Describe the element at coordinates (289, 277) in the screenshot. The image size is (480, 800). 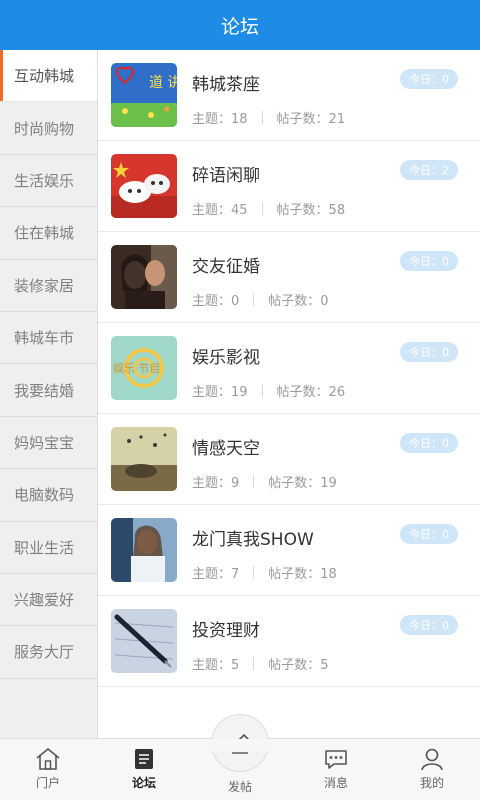
I see `forum-row: 交友征婚 主题：0 帖子数：0 今日：0` at that location.